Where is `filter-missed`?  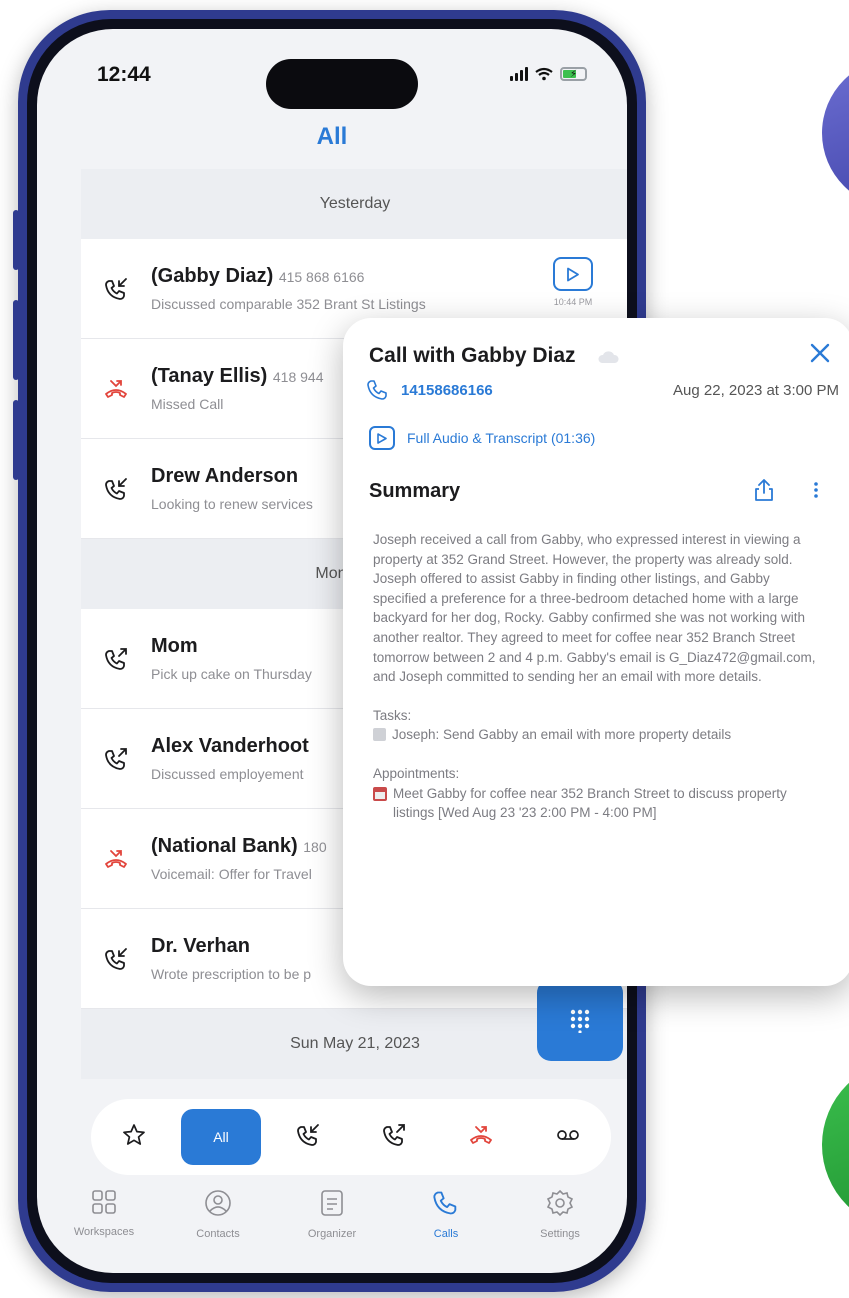 filter-missed is located at coordinates (481, 1137).